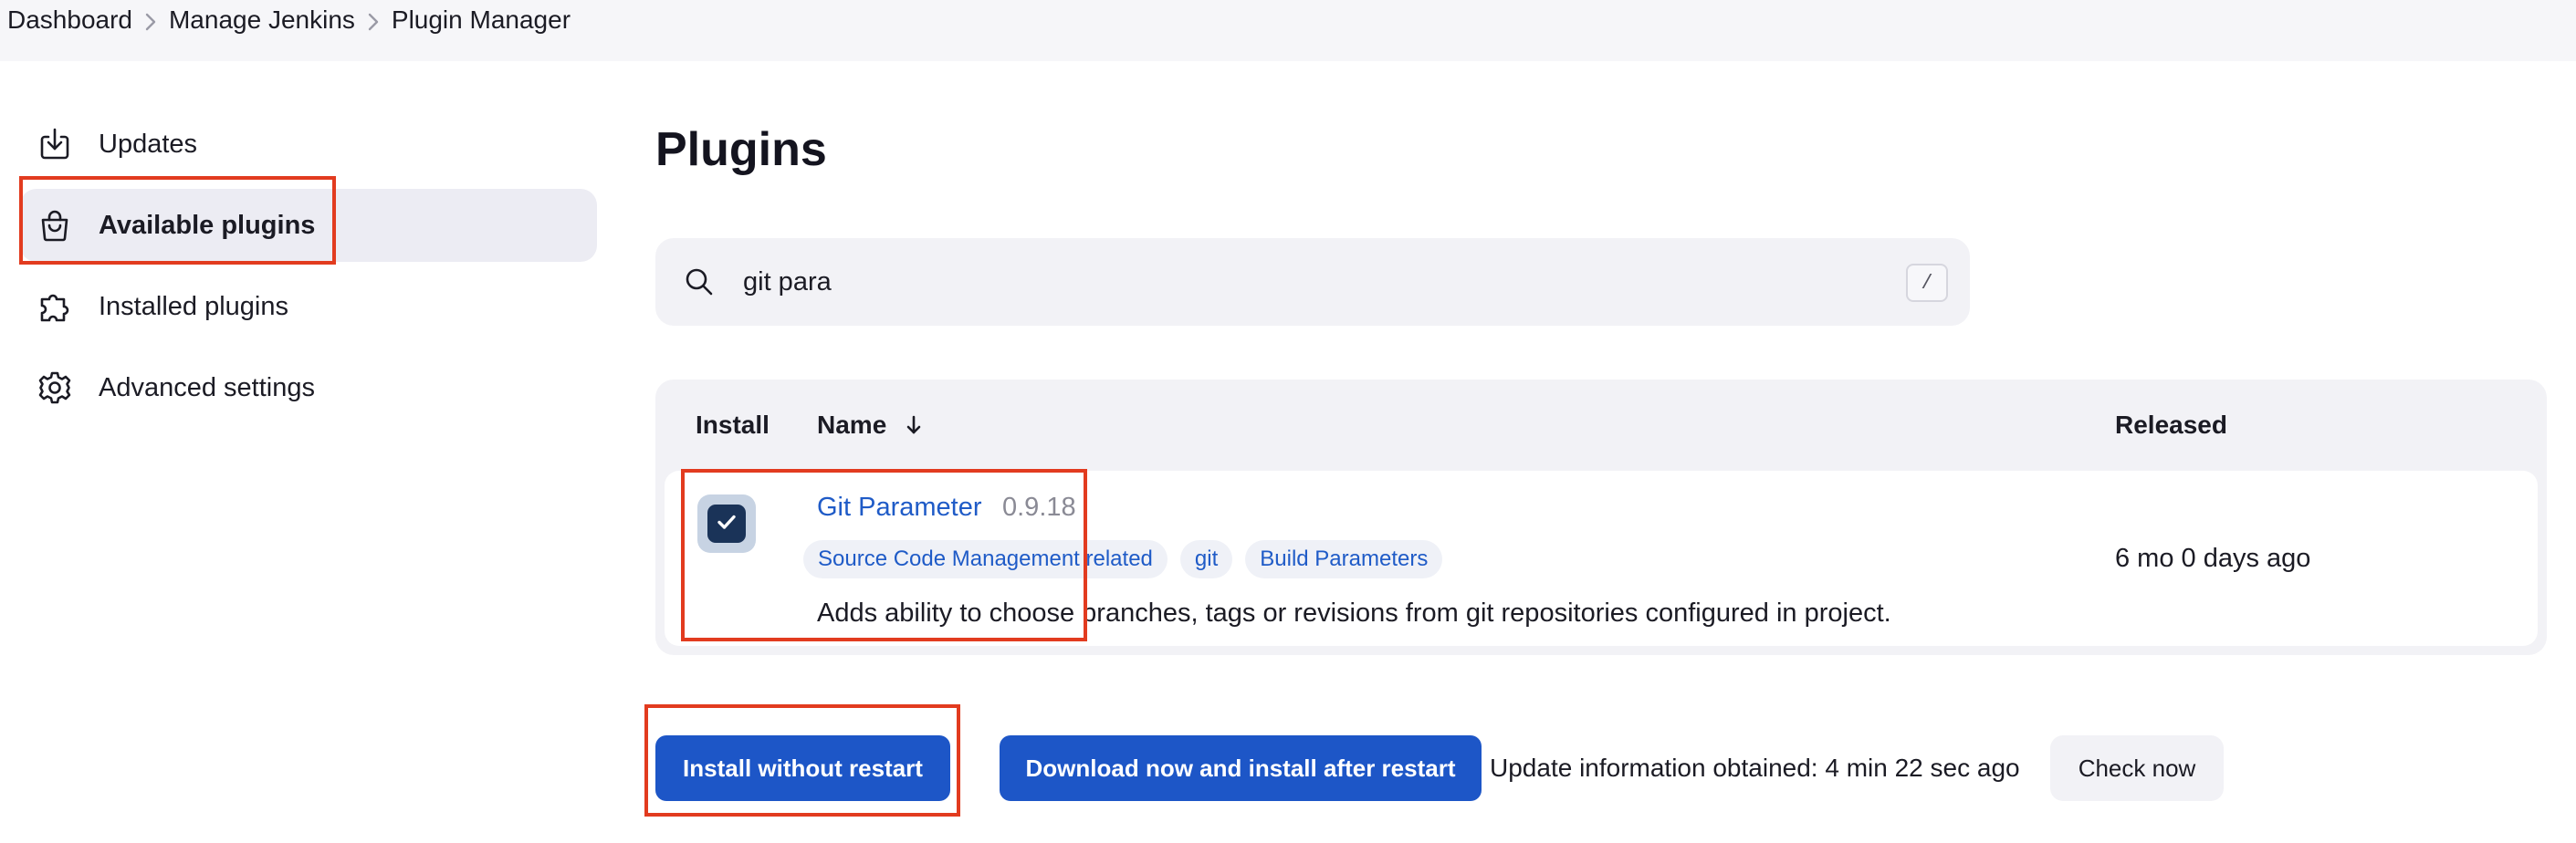 Image resolution: width=2576 pixels, height=843 pixels. I want to click on arrow-down-icon, so click(914, 427).